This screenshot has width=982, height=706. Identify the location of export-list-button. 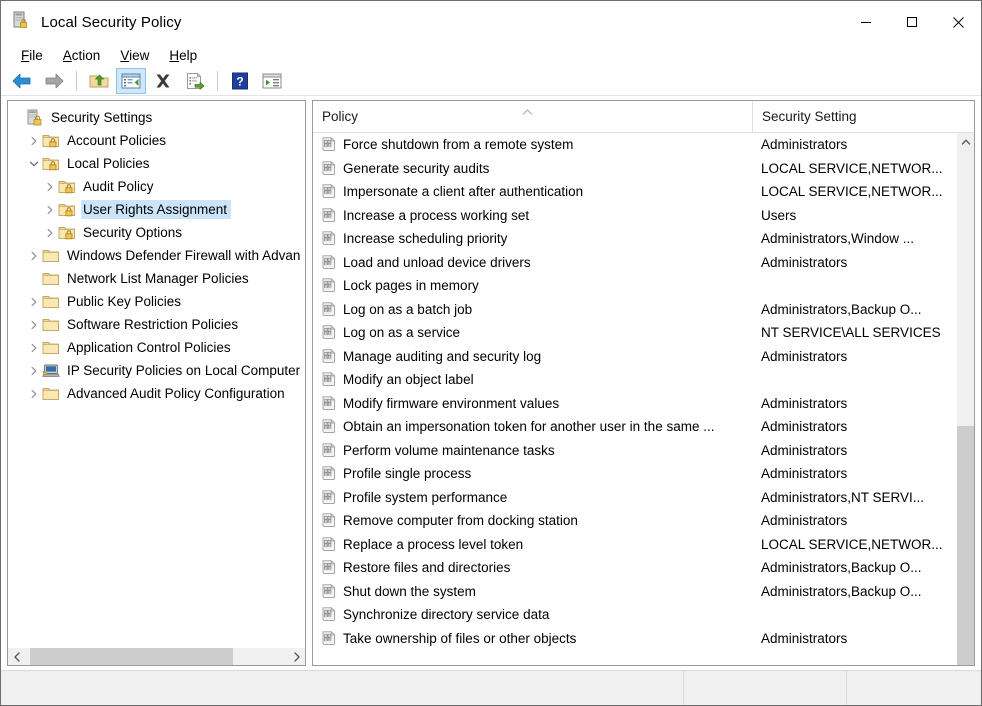
(195, 81).